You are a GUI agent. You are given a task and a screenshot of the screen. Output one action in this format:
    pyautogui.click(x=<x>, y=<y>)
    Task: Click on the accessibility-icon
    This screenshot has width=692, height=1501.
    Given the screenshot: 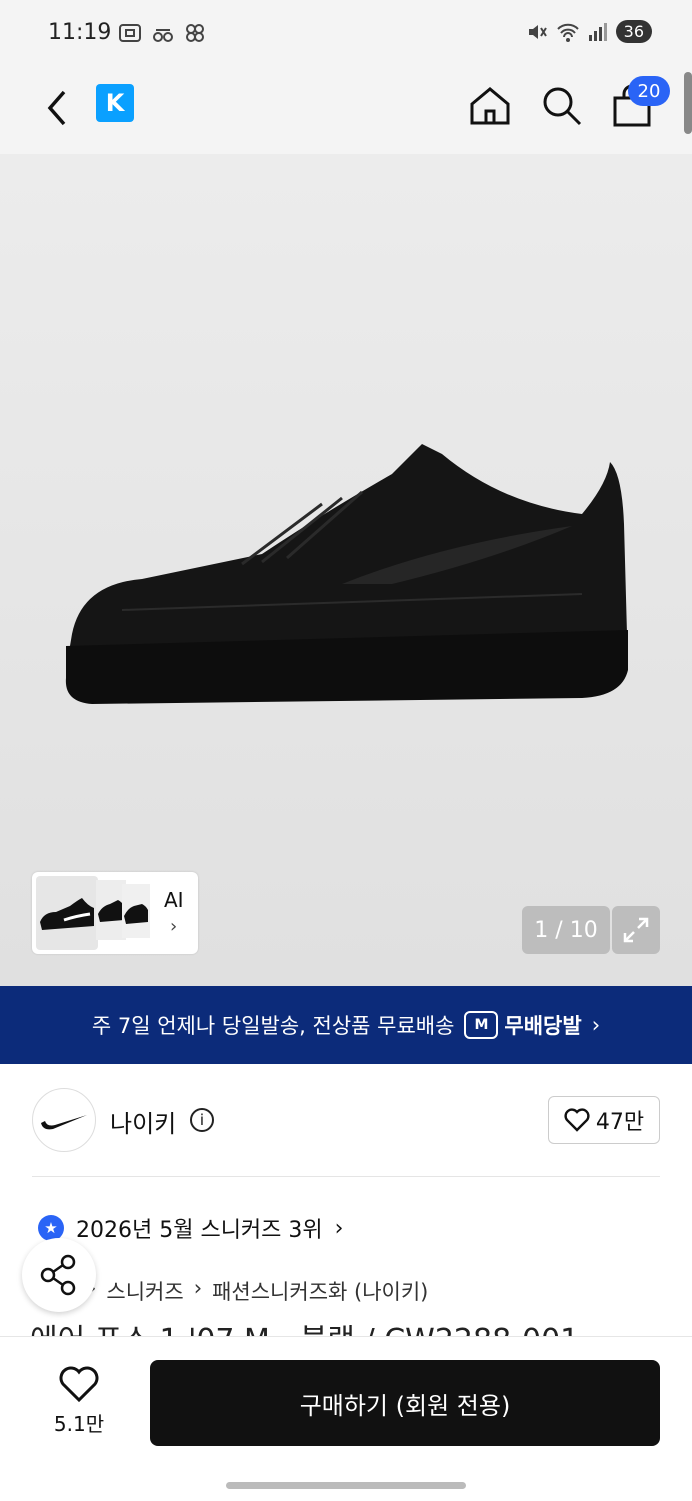 What is the action you would take?
    pyautogui.click(x=163, y=35)
    